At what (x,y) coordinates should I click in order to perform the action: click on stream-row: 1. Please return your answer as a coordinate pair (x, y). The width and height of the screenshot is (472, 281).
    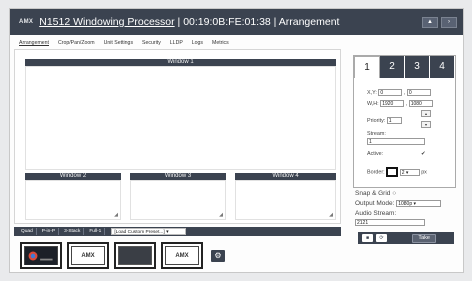
    Looking at the image, I should click on (396, 141).